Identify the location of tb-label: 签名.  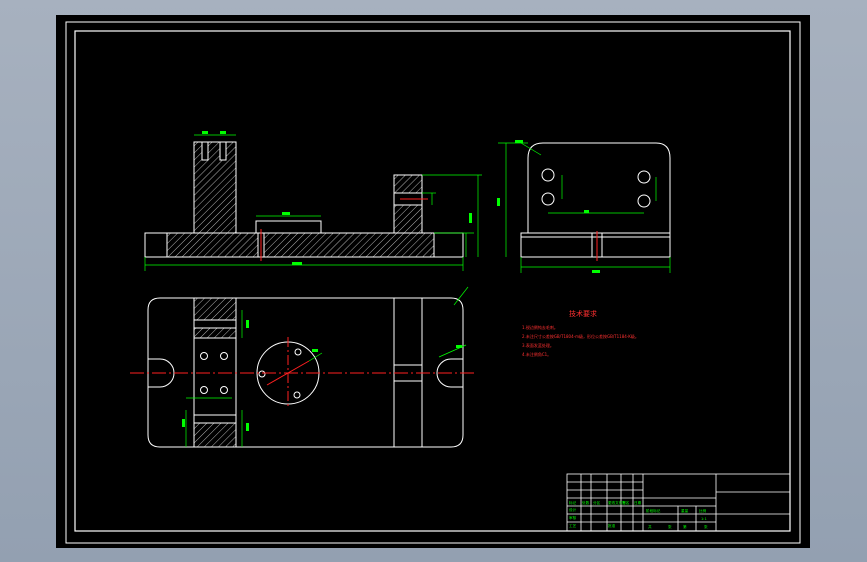
(626, 502).